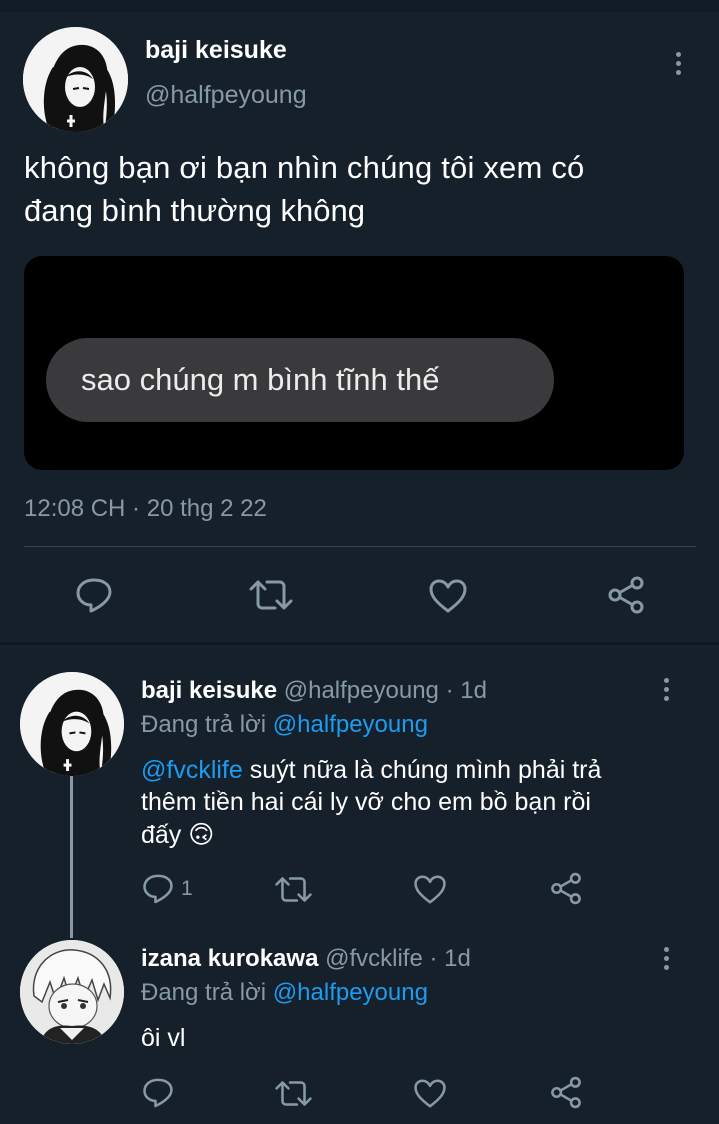 Image resolution: width=719 pixels, height=1124 pixels. I want to click on tweet-text-line-2: đang bình thường không, so click(195, 210).